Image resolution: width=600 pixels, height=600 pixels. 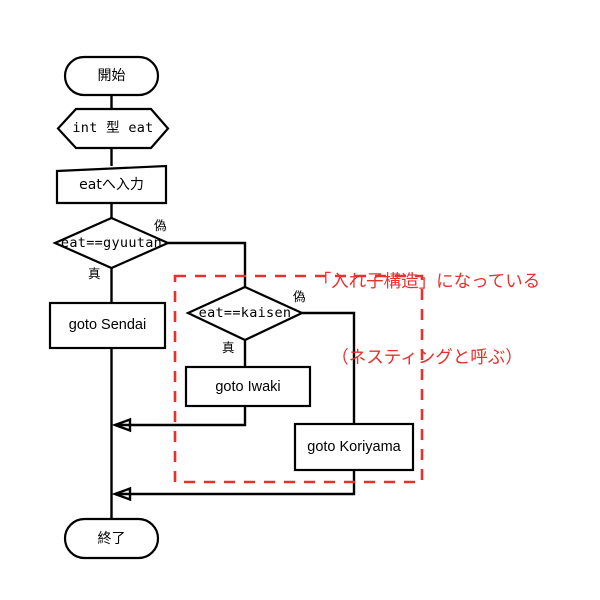 What do you see at coordinates (207, 264) in the screenshot?
I see `connector-gyuutan-false-to-decision-kaisen` at bounding box center [207, 264].